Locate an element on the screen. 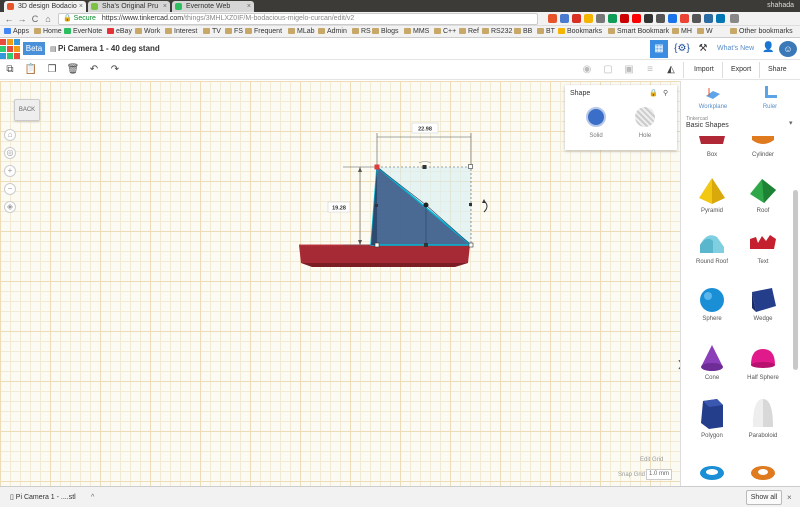  paste-icon: 📋 is located at coordinates (31, 70).